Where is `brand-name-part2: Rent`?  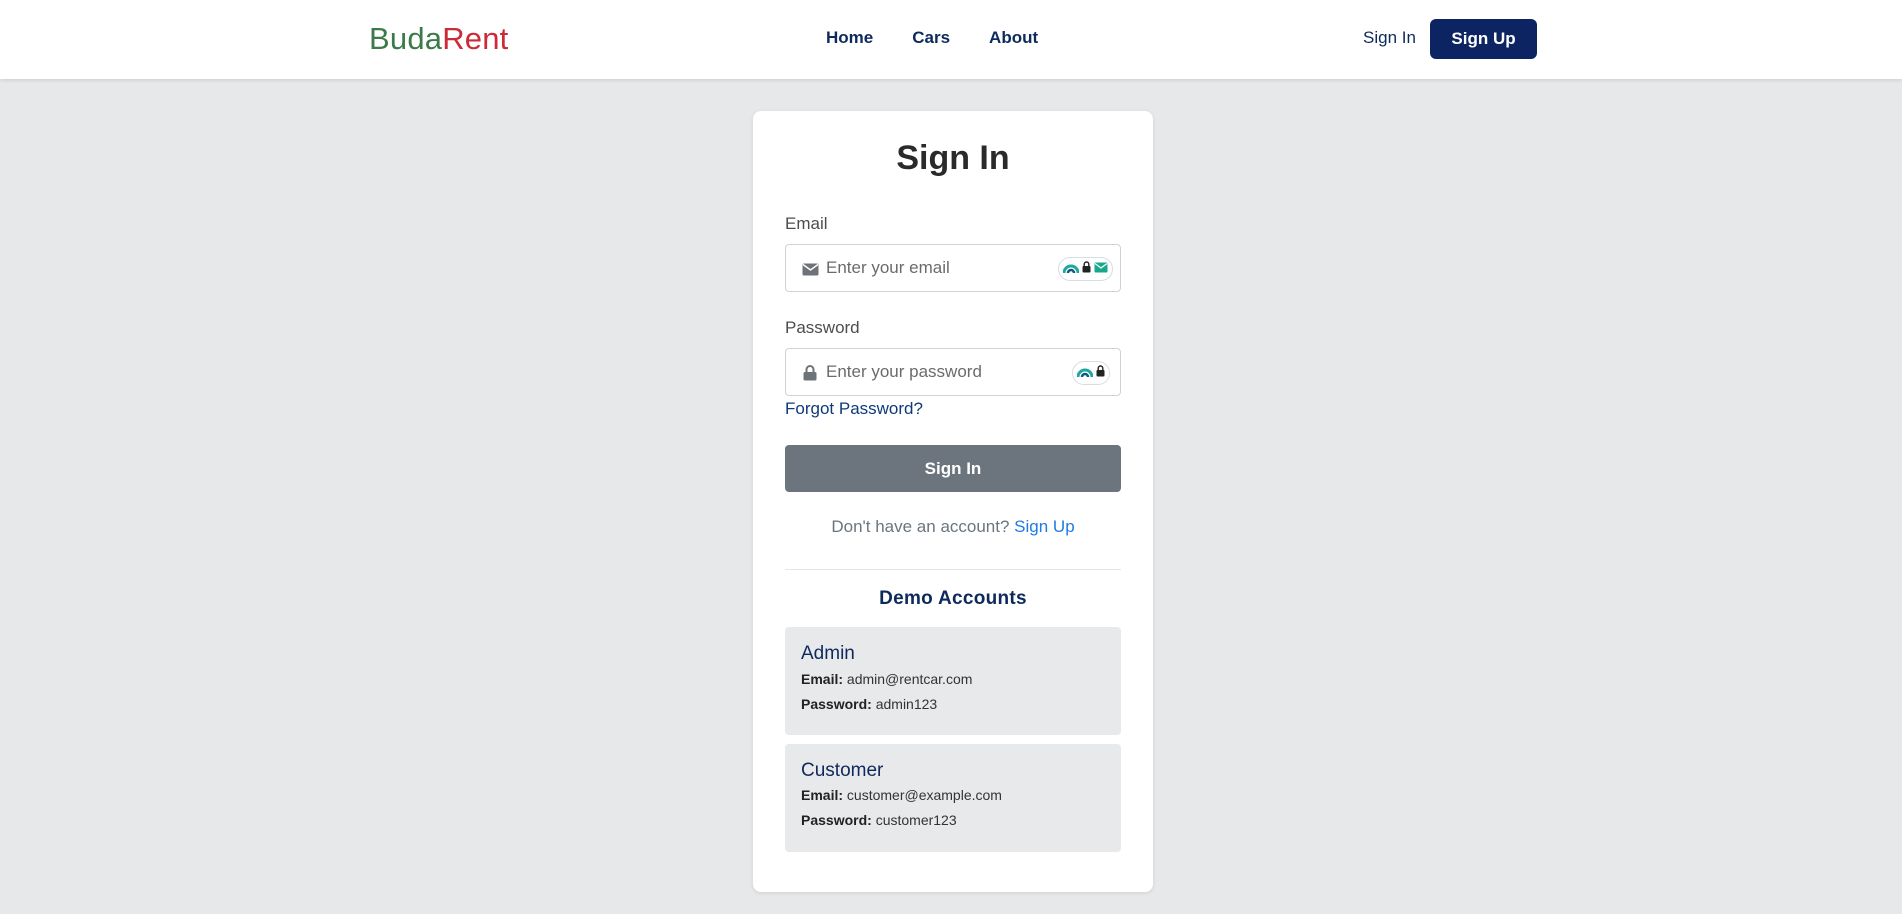 brand-name-part2: Rent is located at coordinates (475, 38).